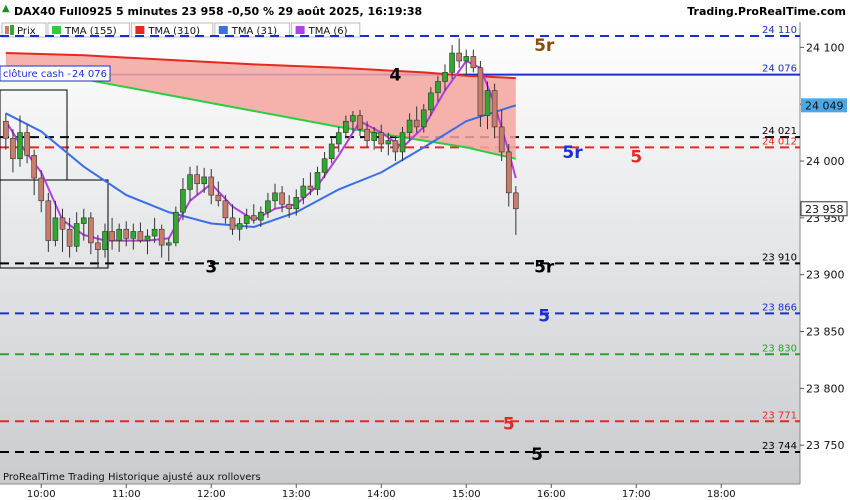 The image size is (850, 500). Describe the element at coordinates (825, 275) in the screenshot. I see `price-tick-label: 23 900` at that location.